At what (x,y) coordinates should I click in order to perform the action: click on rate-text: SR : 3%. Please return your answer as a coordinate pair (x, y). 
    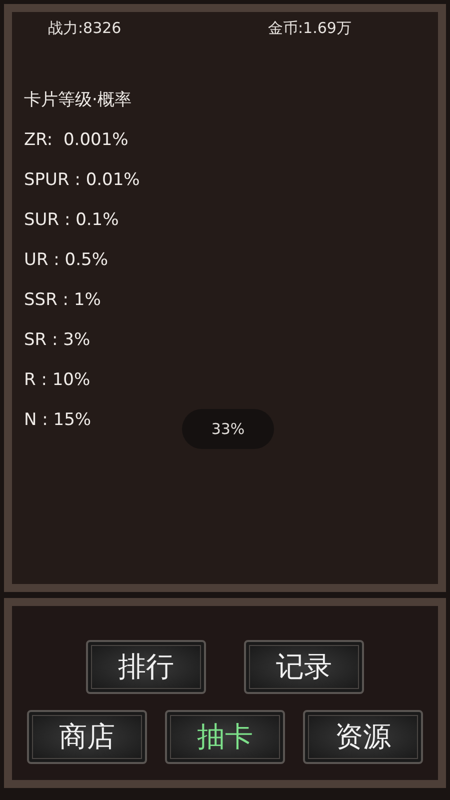
    Looking at the image, I should click on (57, 340).